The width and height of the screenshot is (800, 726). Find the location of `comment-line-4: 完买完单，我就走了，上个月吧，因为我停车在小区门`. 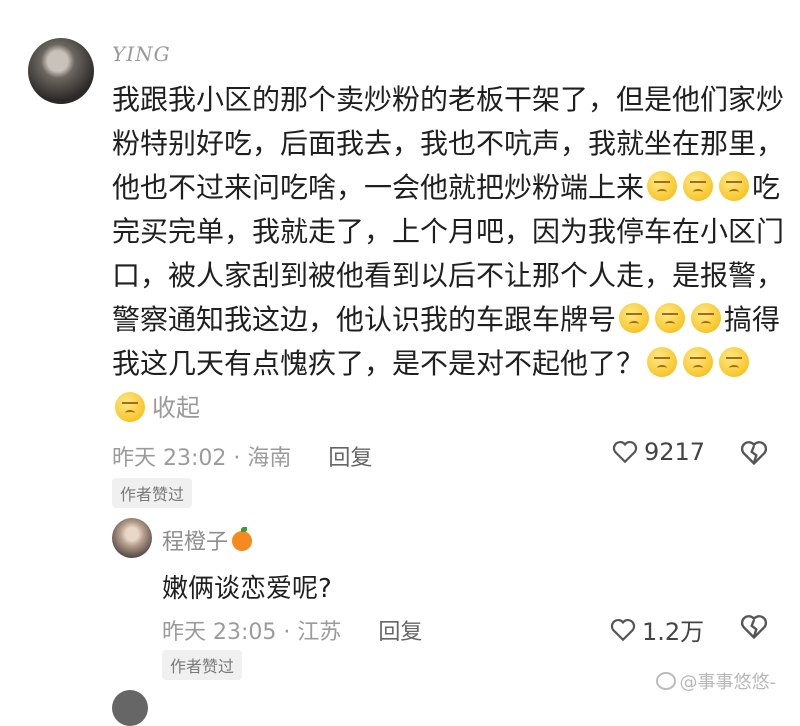

comment-line-4: 完买完单，我就走了，上个月吧，因为我停车在小区门 is located at coordinates (448, 231).